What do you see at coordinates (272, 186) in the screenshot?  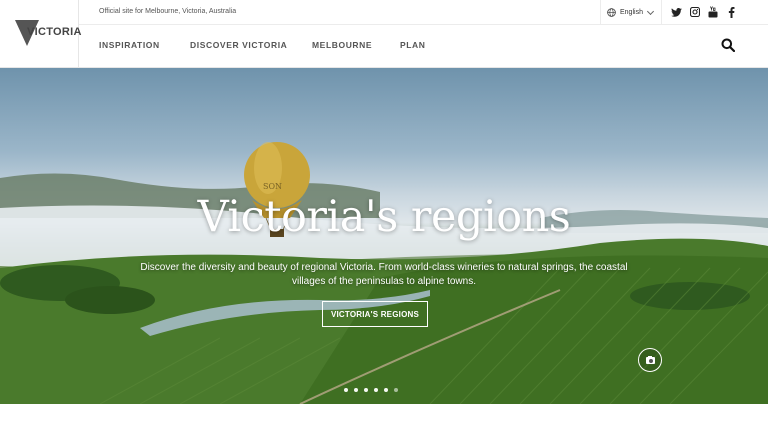 I see `balloon-text: SON` at bounding box center [272, 186].